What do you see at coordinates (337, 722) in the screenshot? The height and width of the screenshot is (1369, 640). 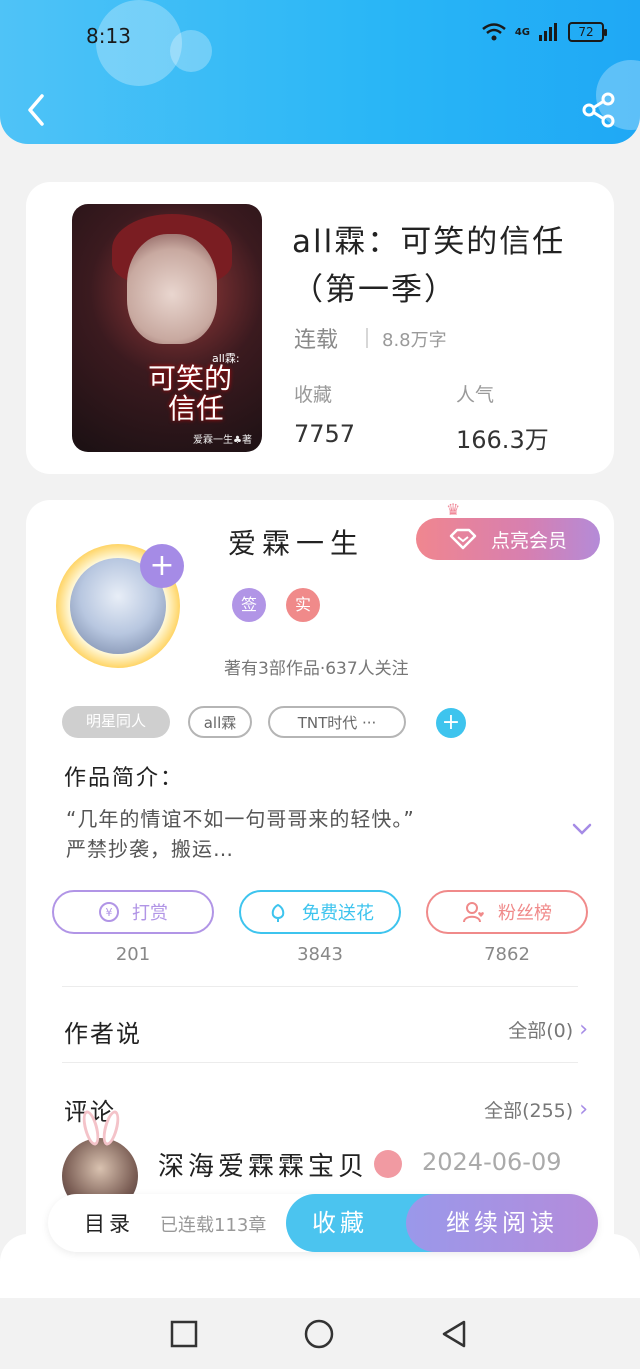 I see `tag-item: TNT时代 ···` at bounding box center [337, 722].